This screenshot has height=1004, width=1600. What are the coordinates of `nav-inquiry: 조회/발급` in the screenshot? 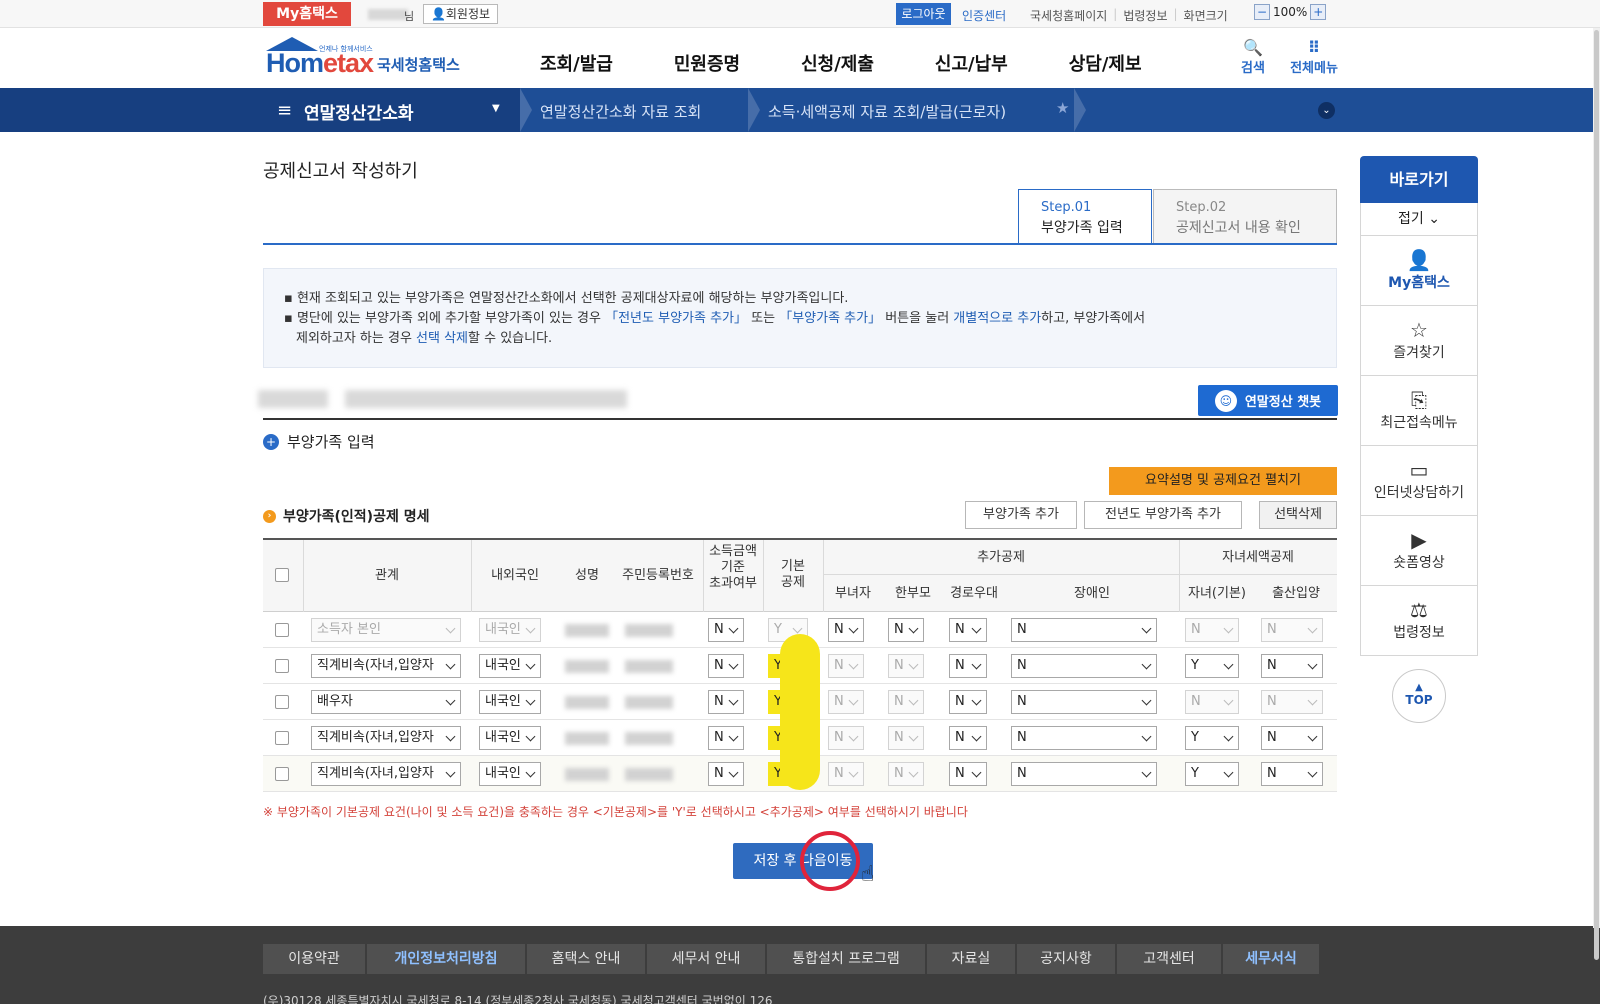 It's located at (576, 63).